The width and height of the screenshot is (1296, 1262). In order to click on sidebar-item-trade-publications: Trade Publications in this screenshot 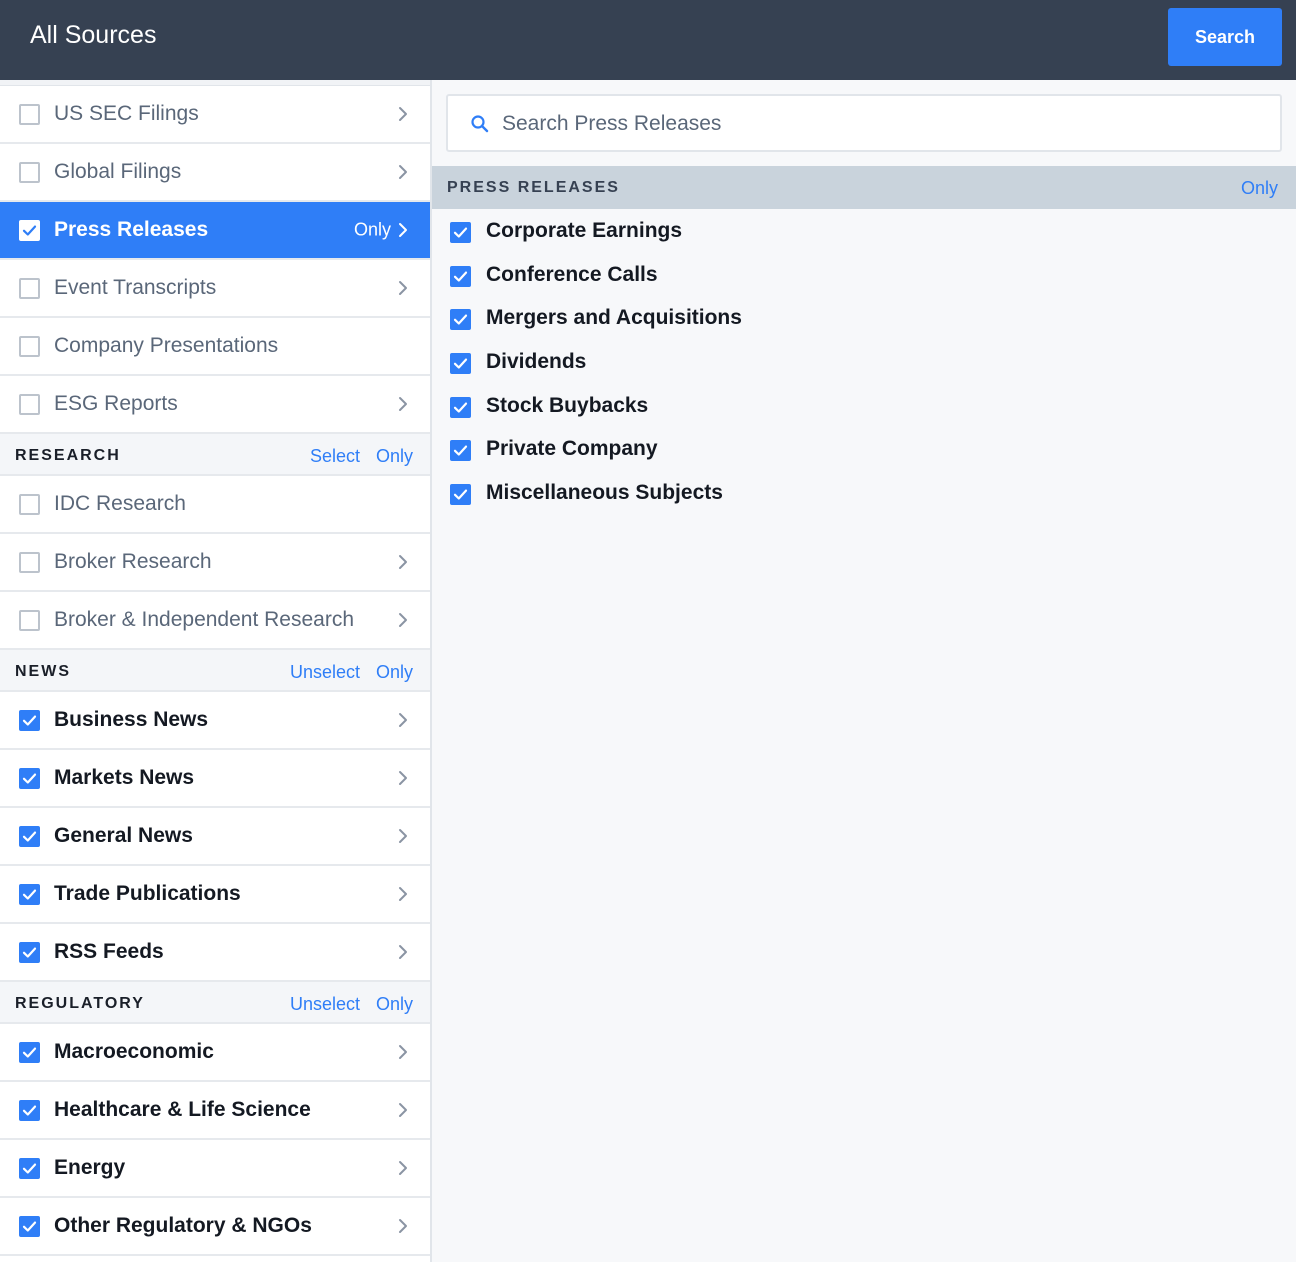, I will do `click(215, 895)`.